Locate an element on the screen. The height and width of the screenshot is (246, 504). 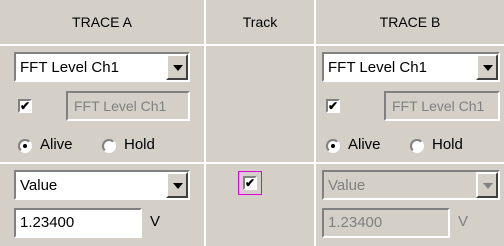
track-checkbox-focus: ✔ is located at coordinates (250, 183).